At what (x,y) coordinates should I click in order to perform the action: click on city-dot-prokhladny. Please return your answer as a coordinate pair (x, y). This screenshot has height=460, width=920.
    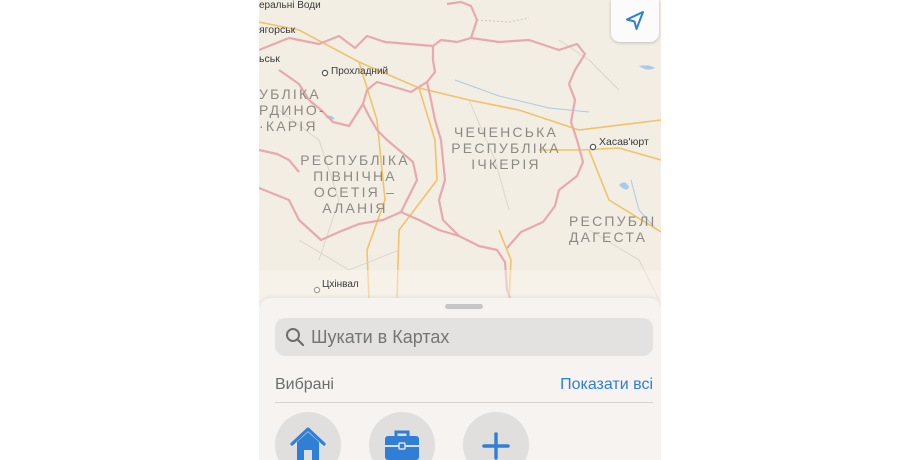
    Looking at the image, I should click on (325, 73).